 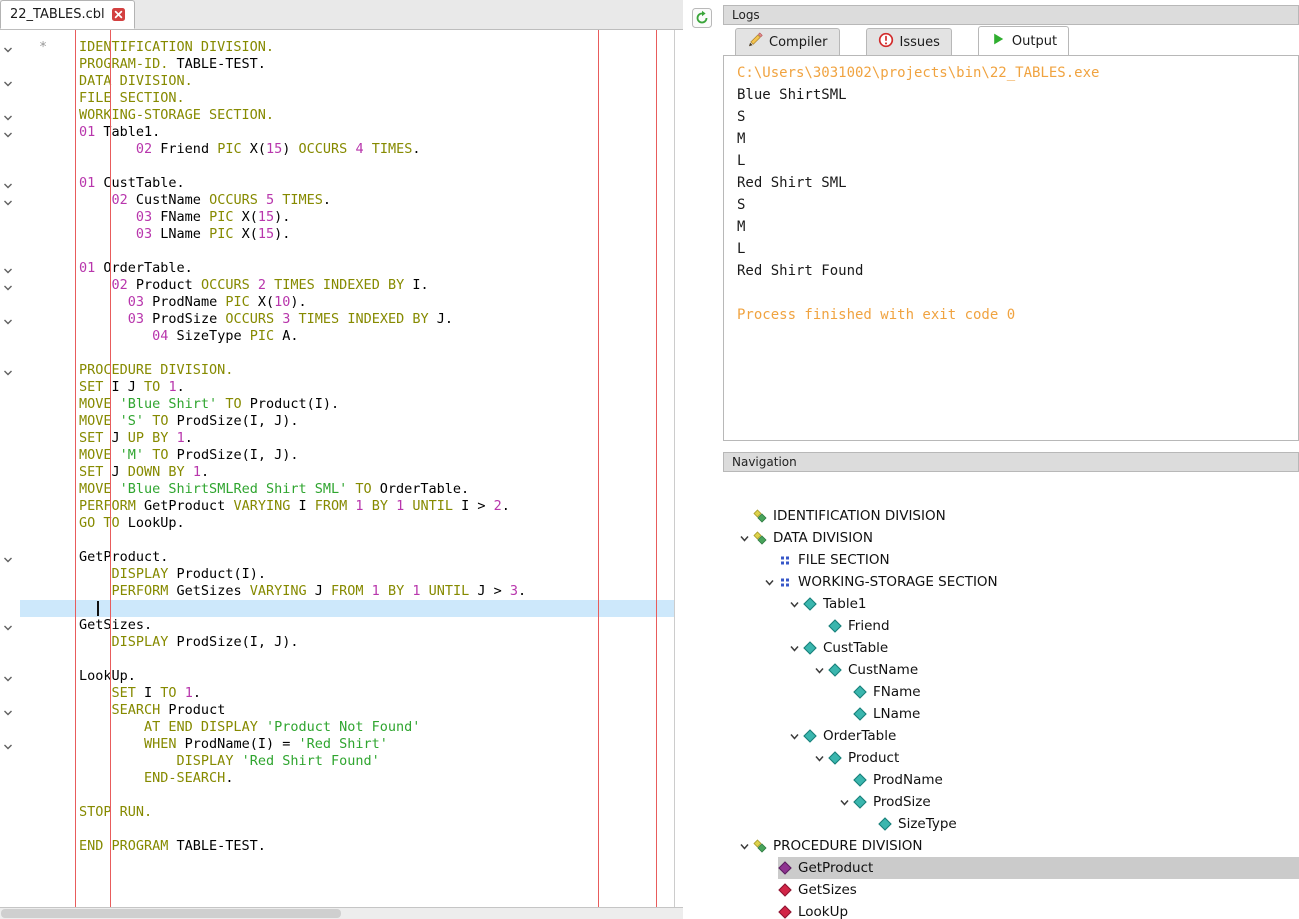 I want to click on code-line: GetProduct., so click(x=347, y=557).